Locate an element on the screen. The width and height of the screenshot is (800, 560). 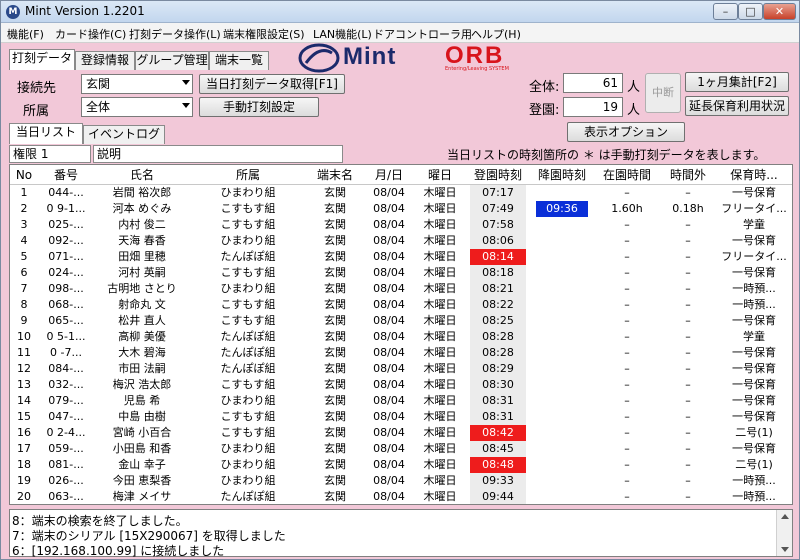
table-row: 11 0 -7... 大木 碧海 たんぽぽ組 玄関 08/04 木曜日 08:28 – – 一号保育 is located at coordinates (401, 353).